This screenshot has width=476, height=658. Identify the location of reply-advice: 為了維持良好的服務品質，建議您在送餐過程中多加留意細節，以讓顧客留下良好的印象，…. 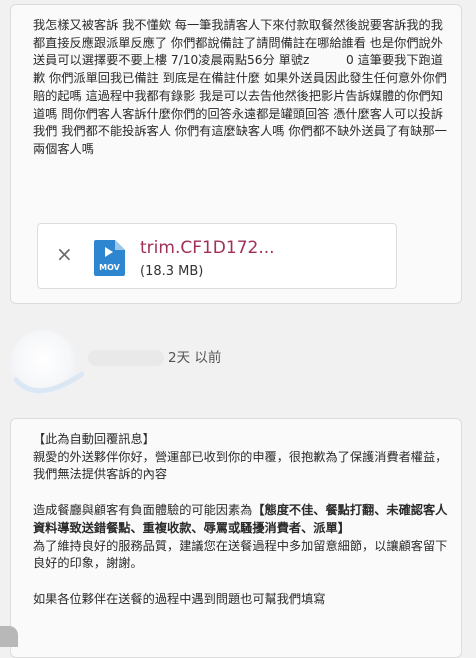
(240, 554).